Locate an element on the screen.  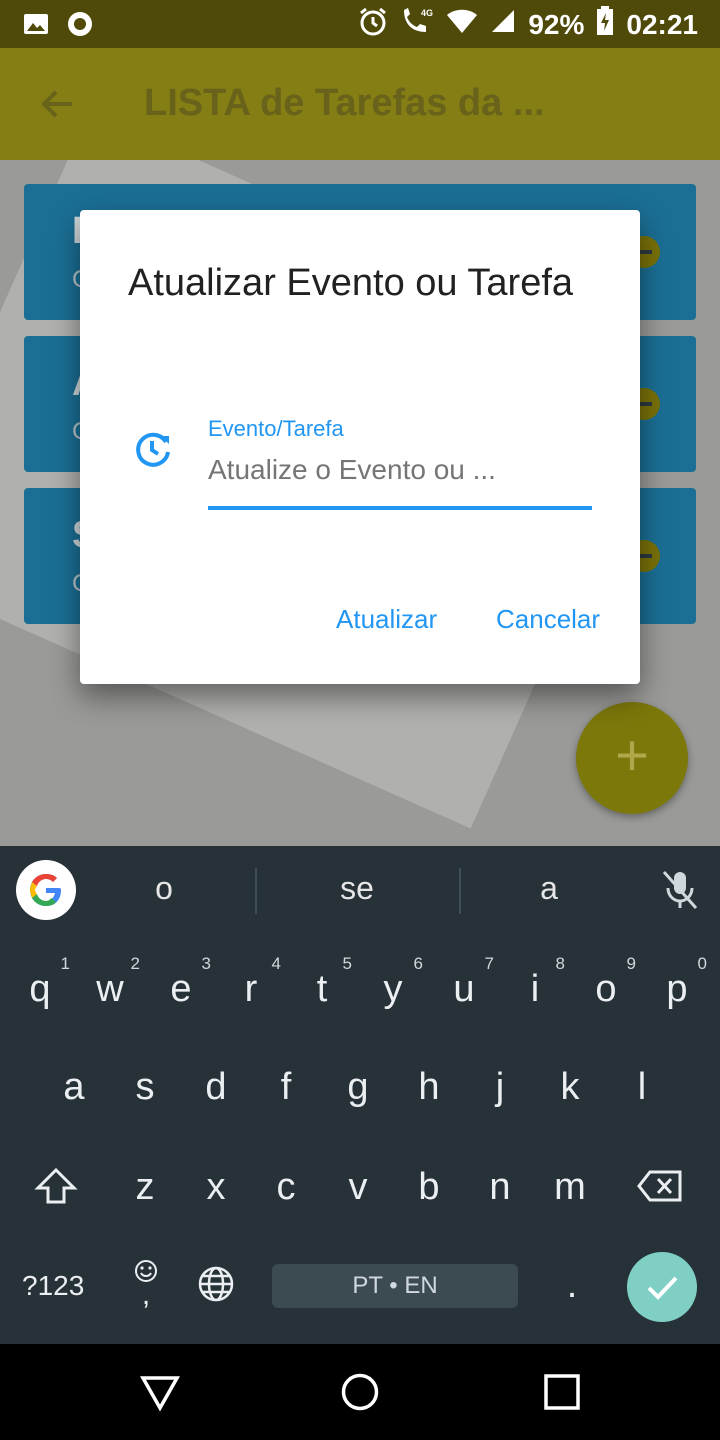
key-l: l is located at coordinates (642, 1087).